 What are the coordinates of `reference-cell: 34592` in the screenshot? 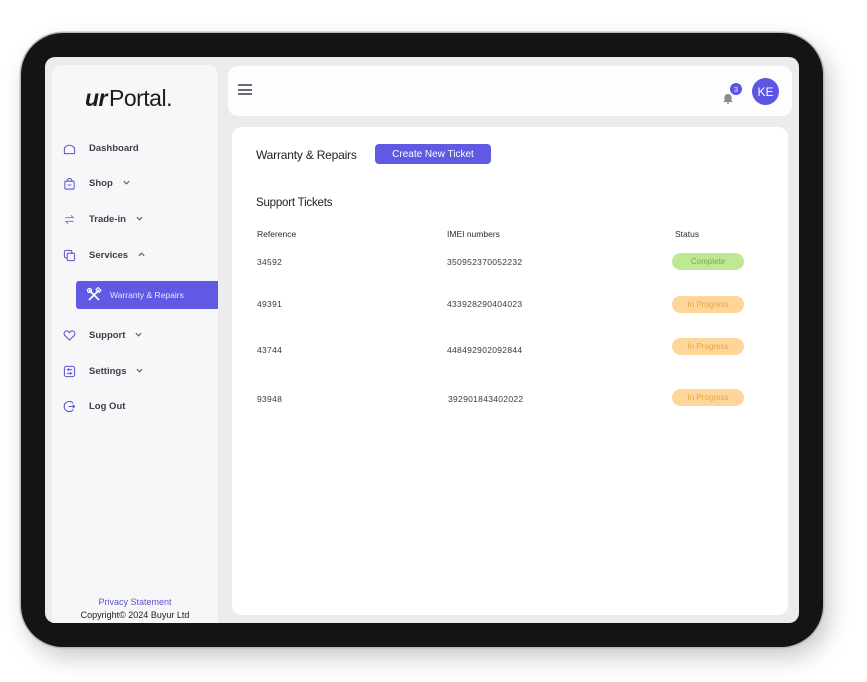 It's located at (270, 262).